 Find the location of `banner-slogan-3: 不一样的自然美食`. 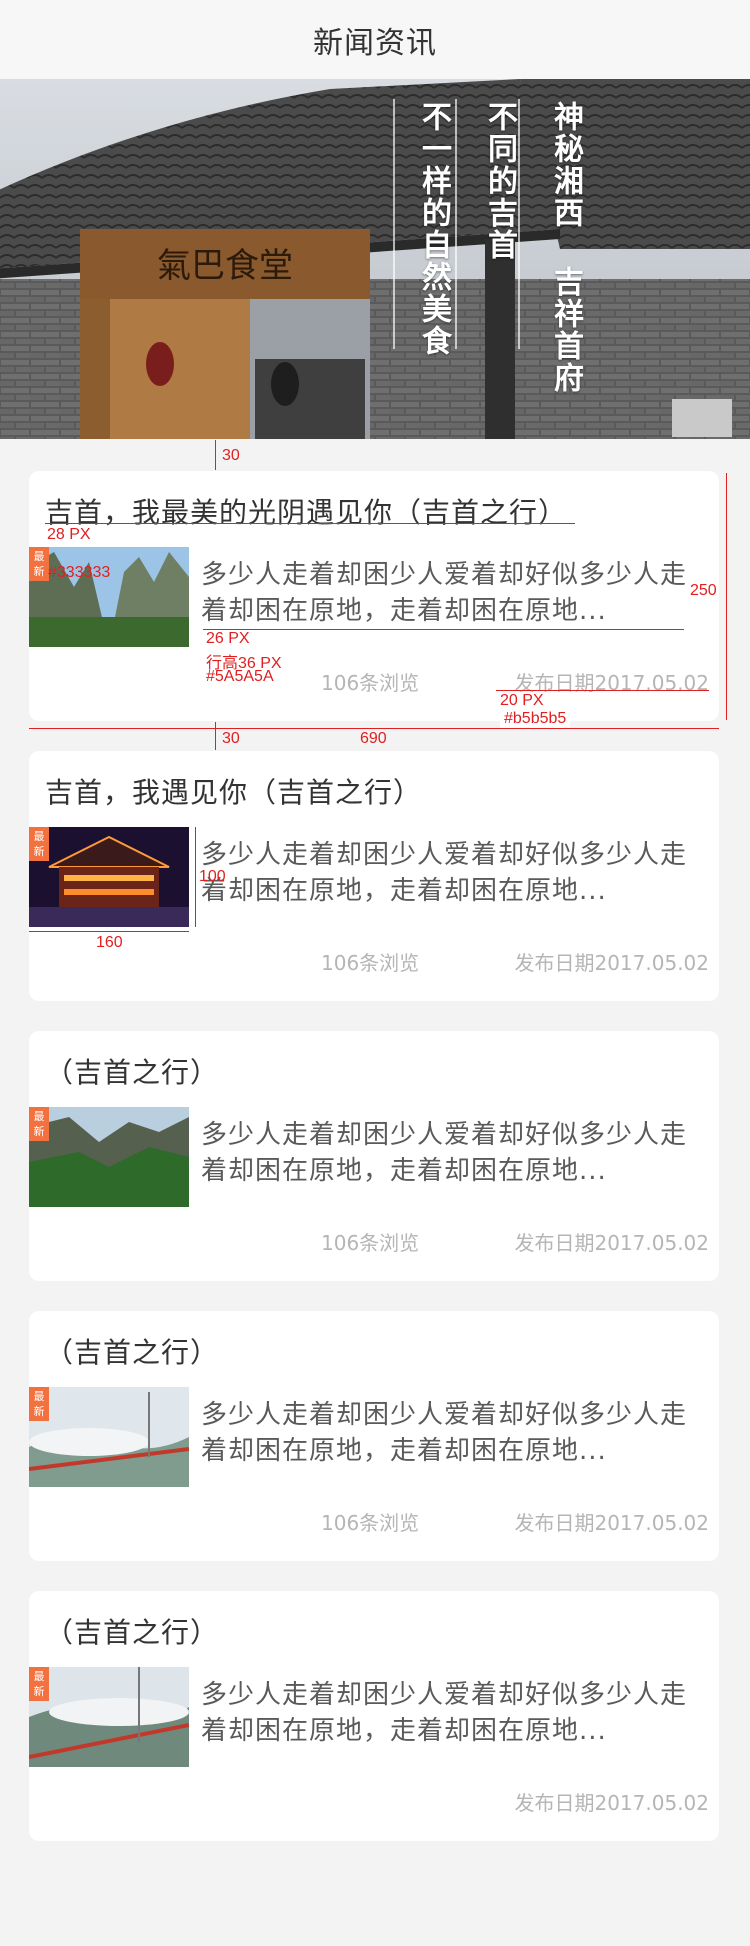

banner-slogan-3: 不一样的自然美食 is located at coordinates (433, 229).